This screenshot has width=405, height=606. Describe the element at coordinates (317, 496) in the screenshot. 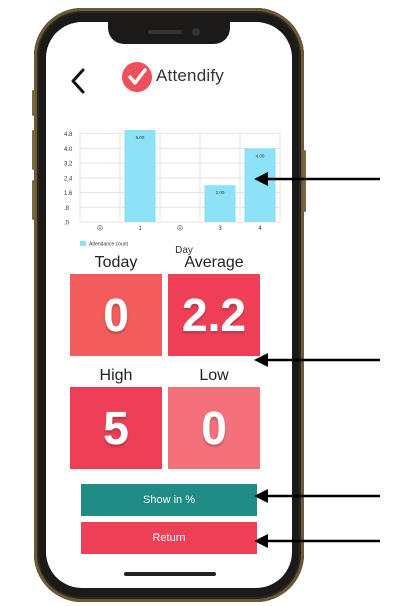

I see `arrow-to-show-percent-icon` at that location.